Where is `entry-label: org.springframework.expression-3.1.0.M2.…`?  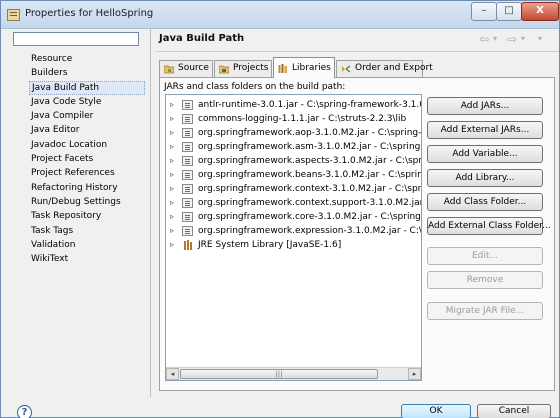
entry-label: org.springframework.expression-3.1.0.M2.… is located at coordinates (310, 231).